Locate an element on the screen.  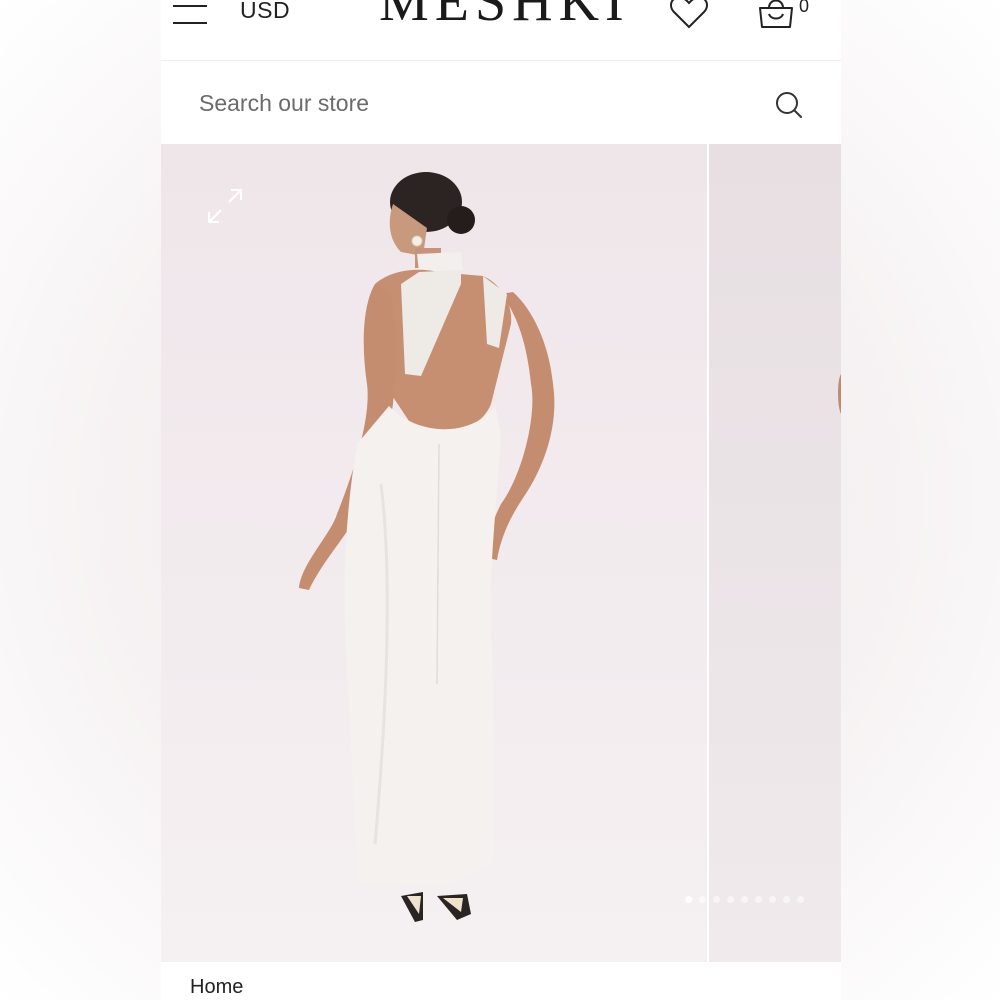
search-input is located at coordinates (469, 103).